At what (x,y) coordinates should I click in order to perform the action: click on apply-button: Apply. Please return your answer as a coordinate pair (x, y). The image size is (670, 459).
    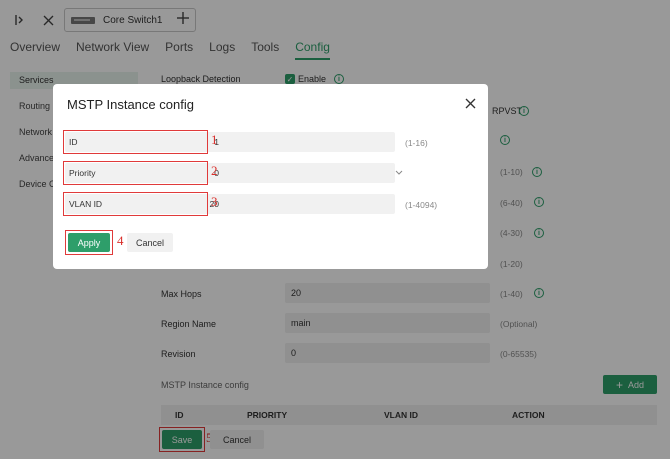
    Looking at the image, I should click on (89, 242).